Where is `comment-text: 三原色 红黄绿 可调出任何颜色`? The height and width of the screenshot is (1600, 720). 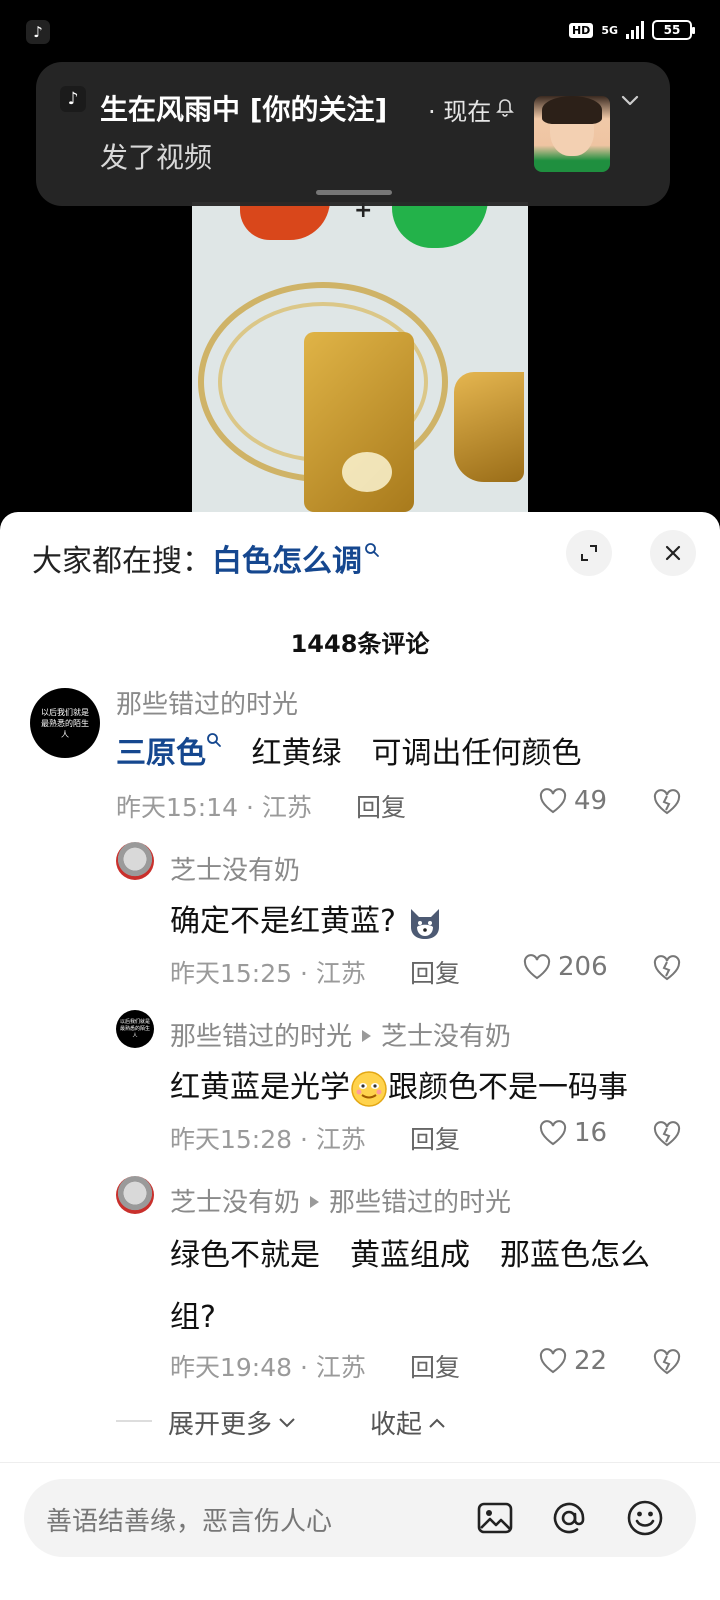 comment-text: 三原色 红黄绿 可调出任何颜色 is located at coordinates (349, 750).